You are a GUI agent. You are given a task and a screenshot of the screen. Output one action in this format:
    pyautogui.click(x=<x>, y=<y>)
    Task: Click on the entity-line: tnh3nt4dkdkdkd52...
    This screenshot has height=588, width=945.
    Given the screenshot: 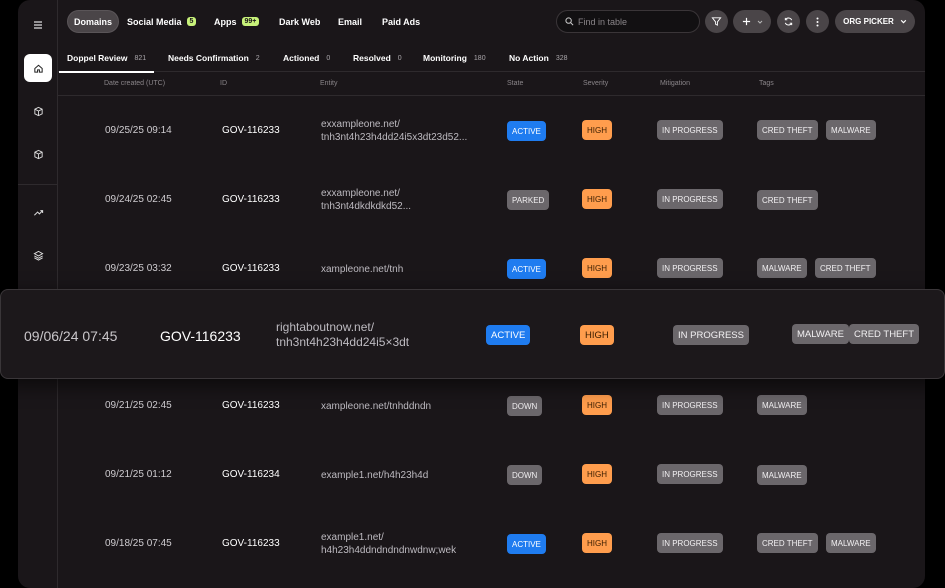 What is the action you would take?
    pyautogui.click(x=366, y=206)
    